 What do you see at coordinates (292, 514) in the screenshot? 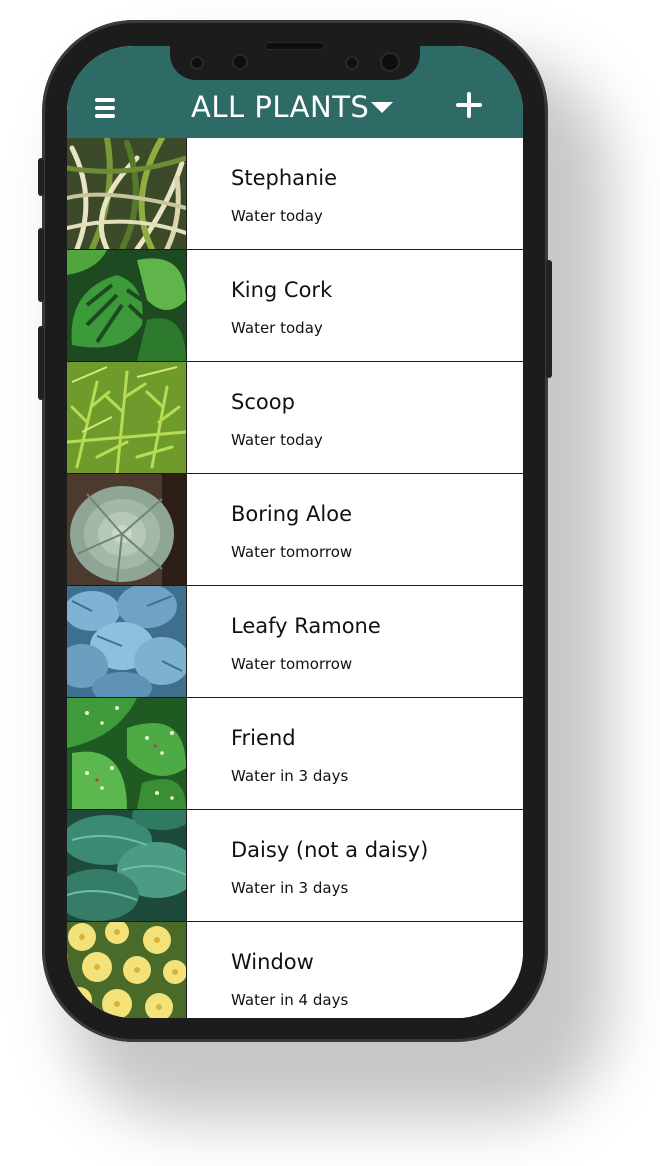
I see `plant-name: Boring Aloe` at bounding box center [292, 514].